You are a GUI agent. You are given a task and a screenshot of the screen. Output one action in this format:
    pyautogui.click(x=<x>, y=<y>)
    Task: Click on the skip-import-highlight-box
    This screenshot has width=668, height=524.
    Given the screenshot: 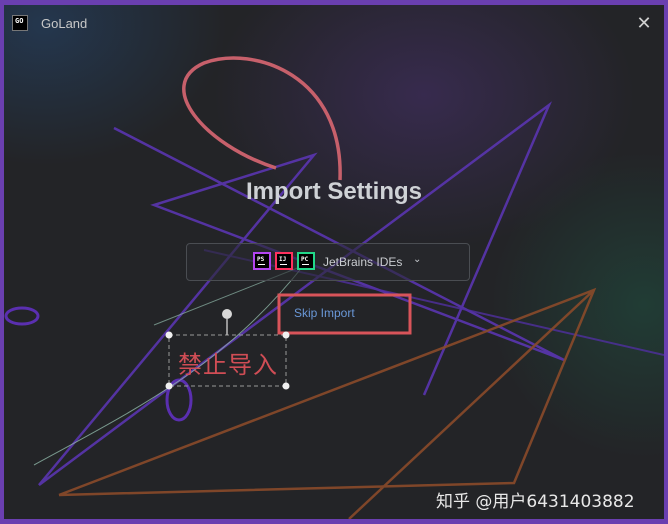 What is the action you would take?
    pyautogui.click(x=344, y=314)
    